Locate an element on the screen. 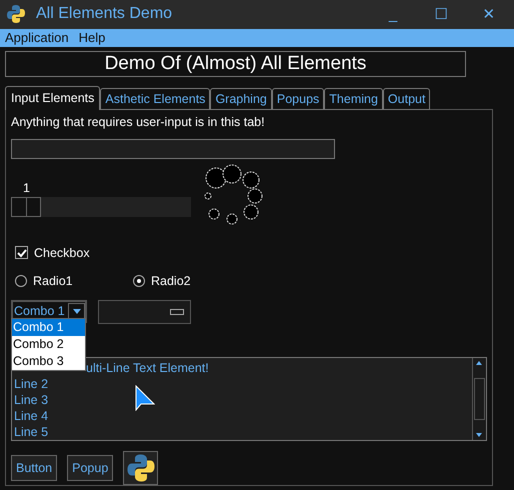 The width and height of the screenshot is (514, 490). slider-value: 1 is located at coordinates (27, 187).